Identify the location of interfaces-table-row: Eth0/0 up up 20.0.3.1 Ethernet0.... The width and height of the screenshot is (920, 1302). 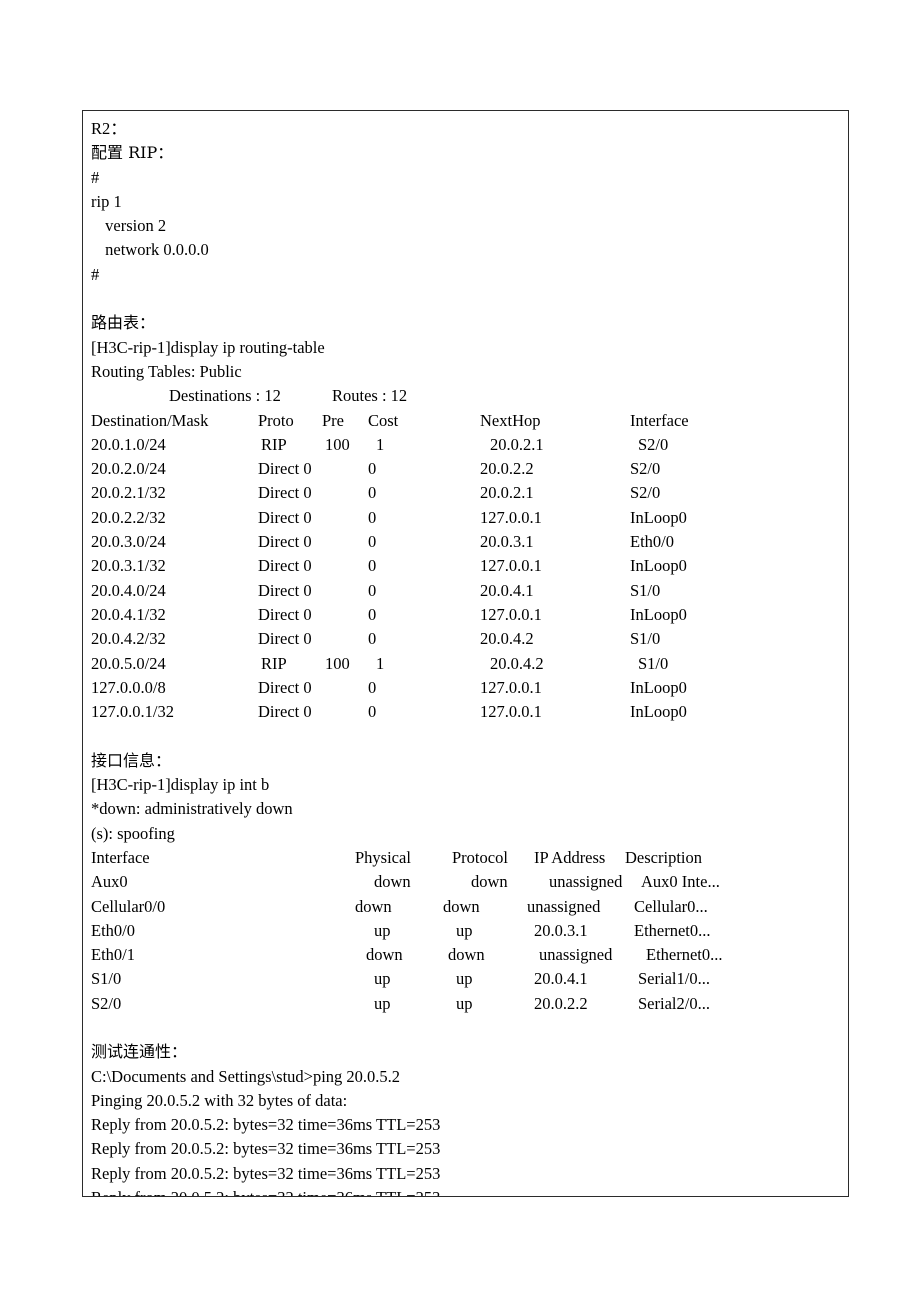
(469, 931).